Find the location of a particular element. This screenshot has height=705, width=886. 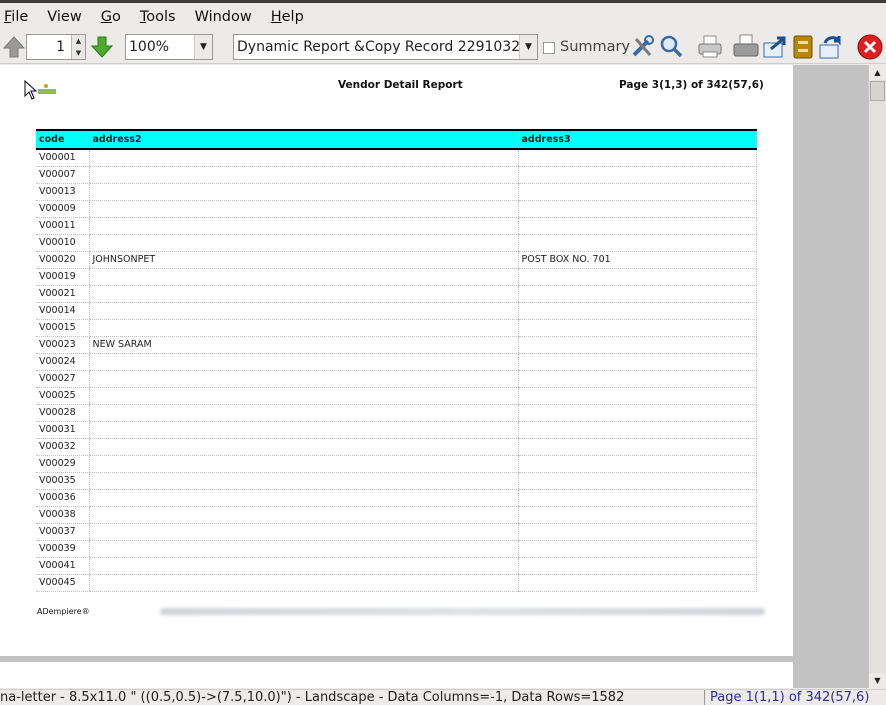

table-cell-code: V00009 is located at coordinates (62, 209).